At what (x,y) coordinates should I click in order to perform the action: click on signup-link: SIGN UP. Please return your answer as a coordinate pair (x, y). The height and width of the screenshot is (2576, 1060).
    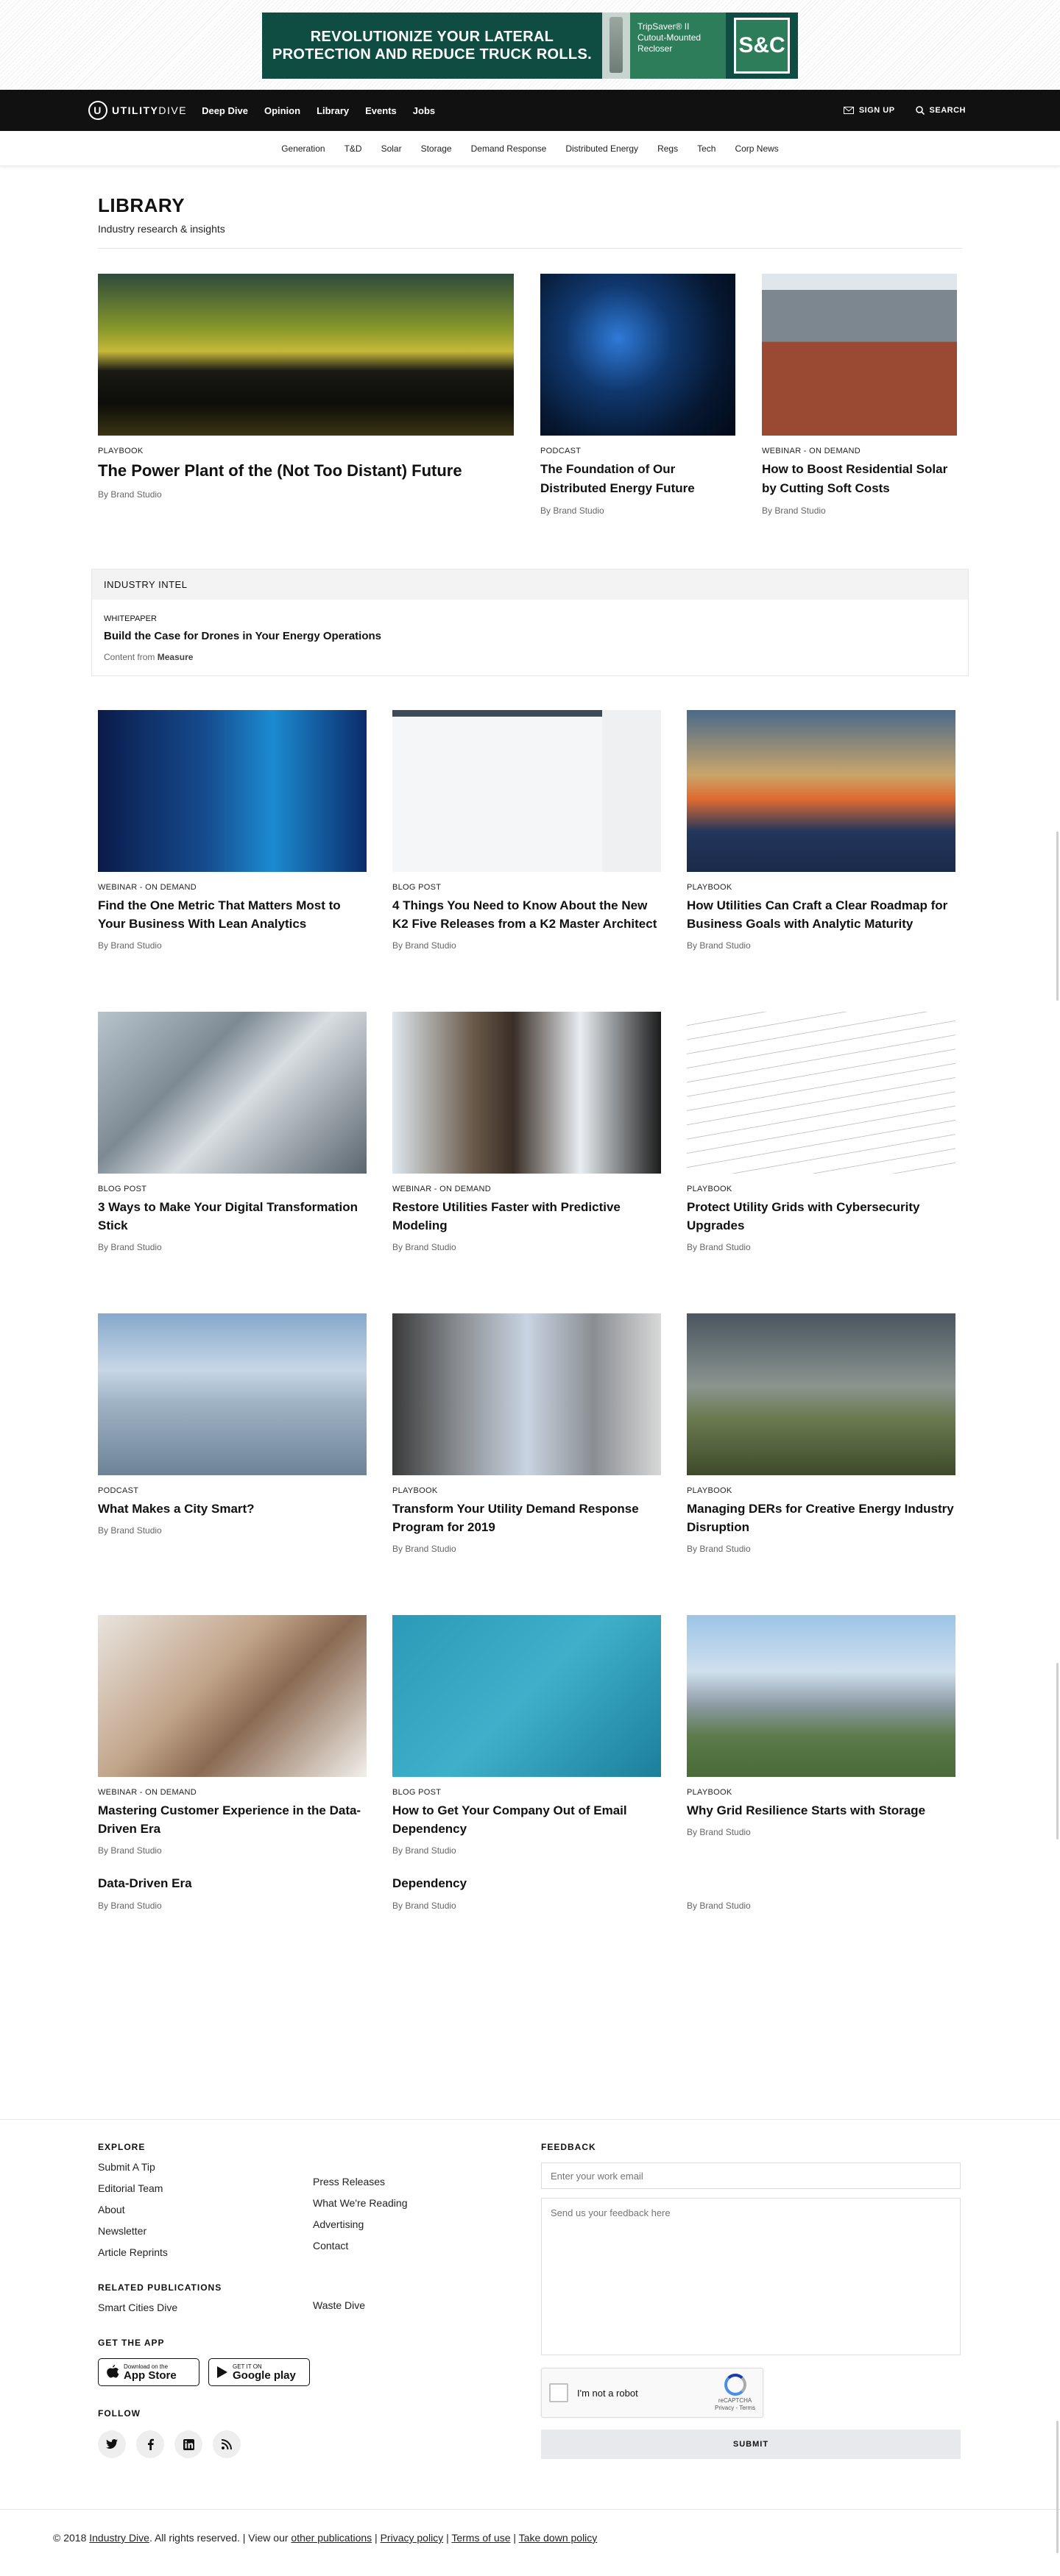
    Looking at the image, I should click on (869, 110).